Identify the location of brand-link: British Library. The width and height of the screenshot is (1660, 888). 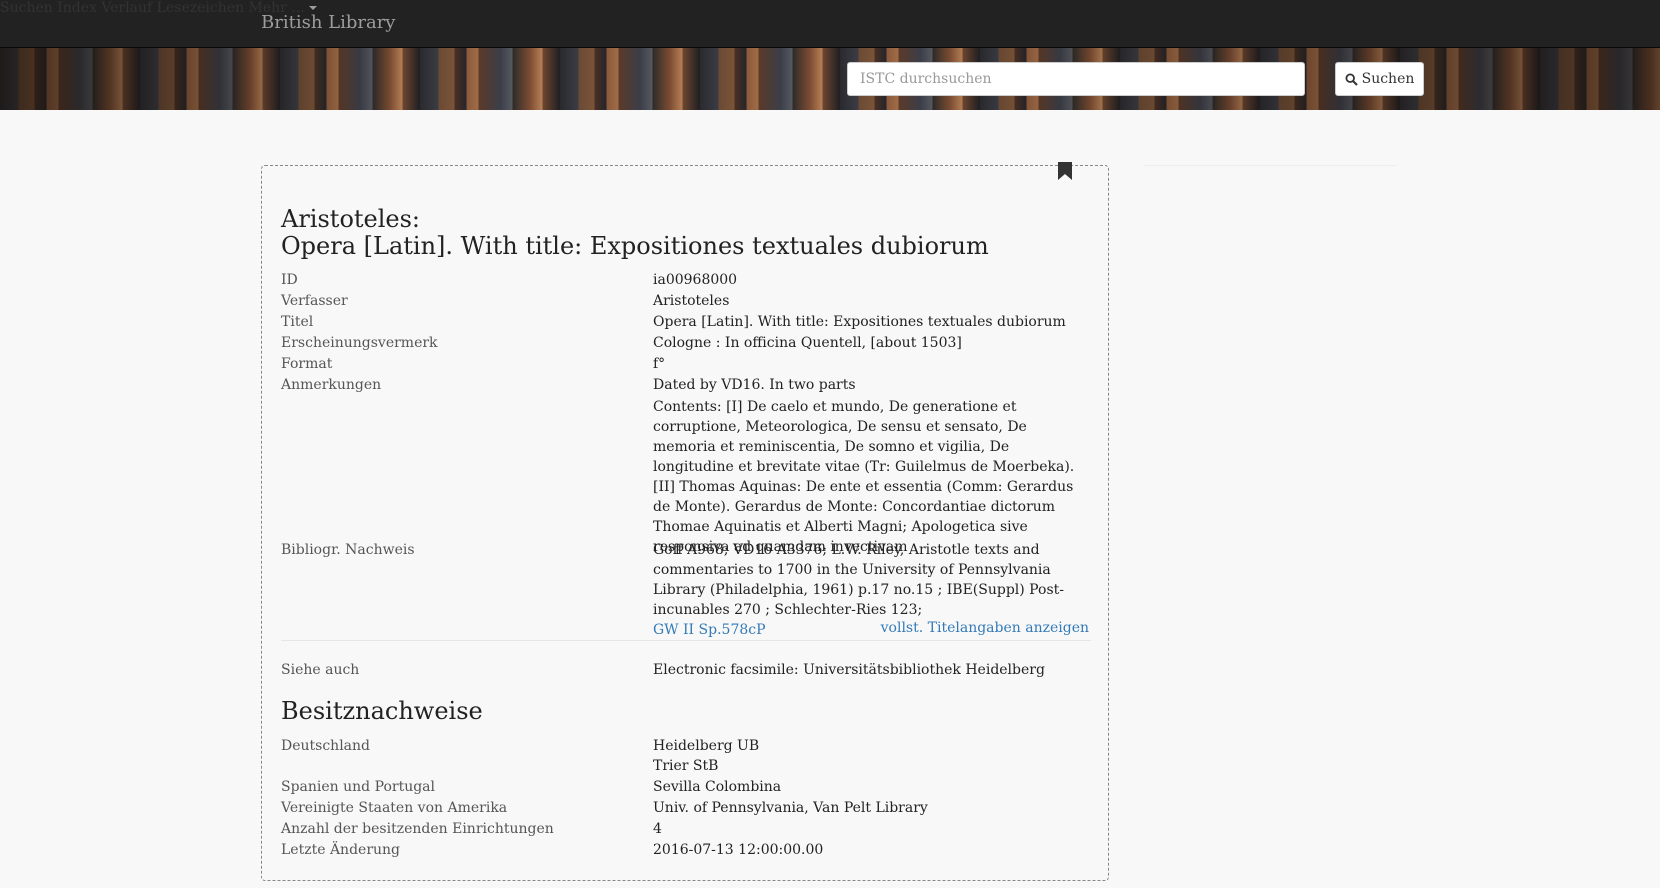
(328, 22).